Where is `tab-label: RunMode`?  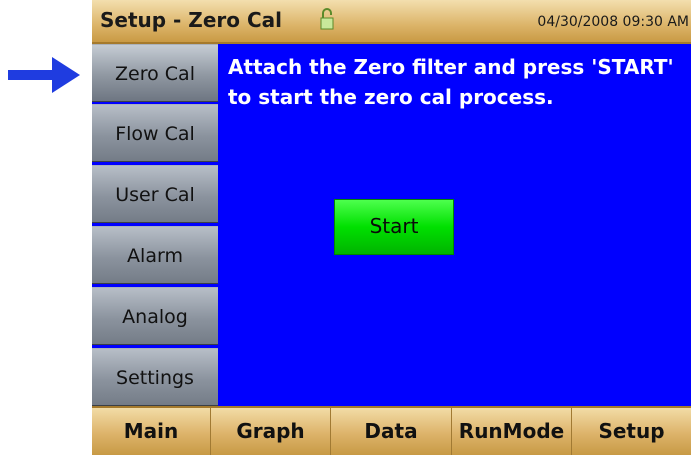
tab-label: RunMode is located at coordinates (511, 431).